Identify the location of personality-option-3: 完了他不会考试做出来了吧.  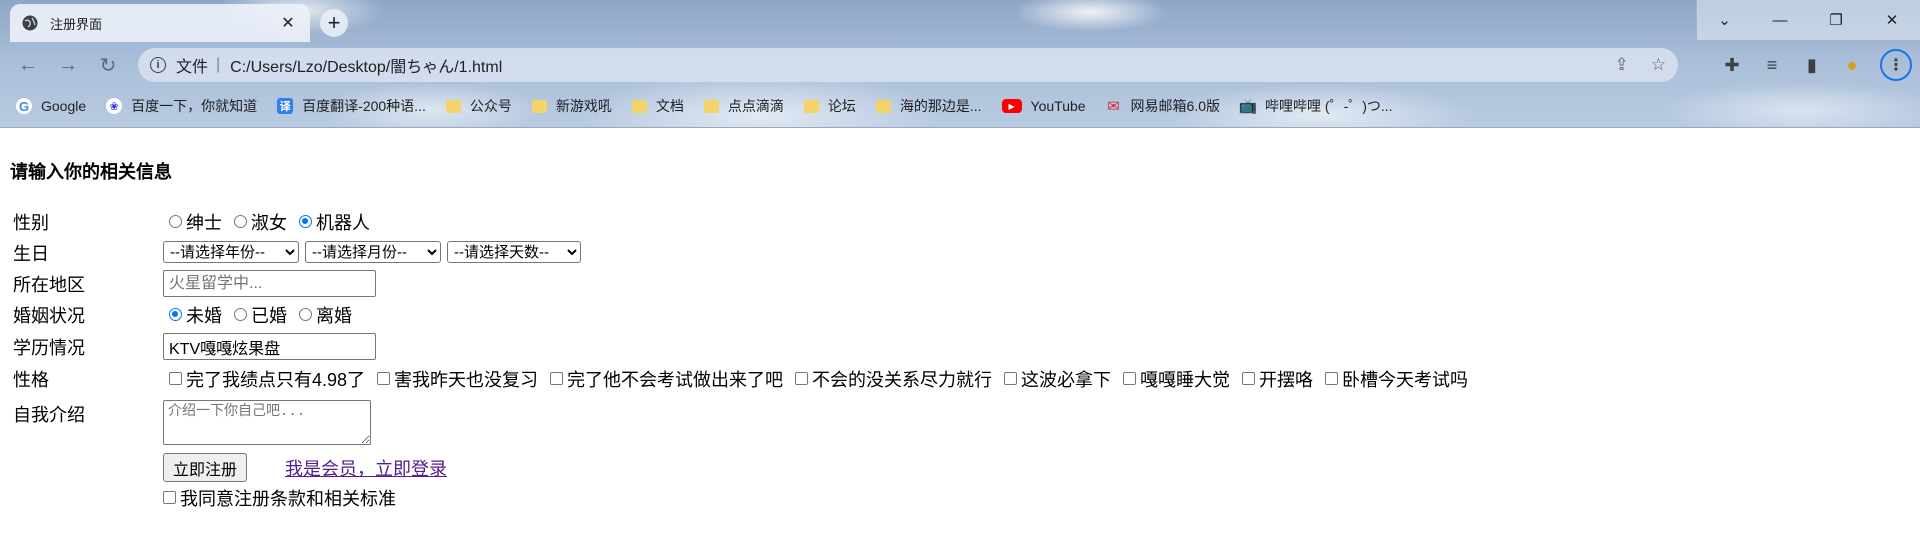
(663, 379).